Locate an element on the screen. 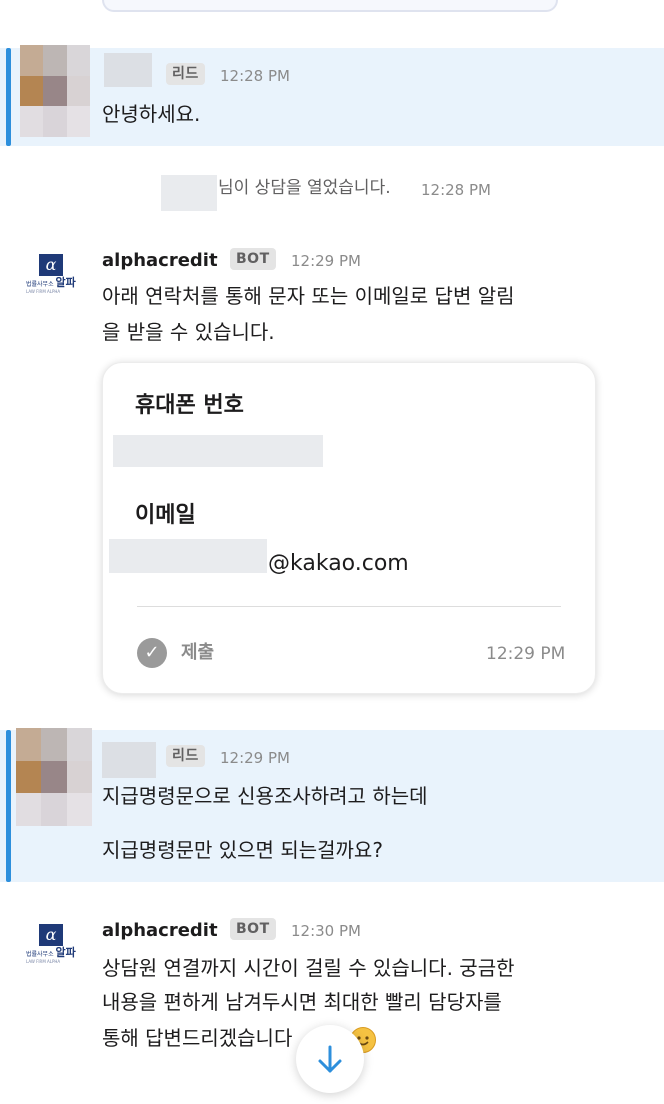 This screenshot has height=1104, width=664. previous-card-remnant is located at coordinates (330, 6).